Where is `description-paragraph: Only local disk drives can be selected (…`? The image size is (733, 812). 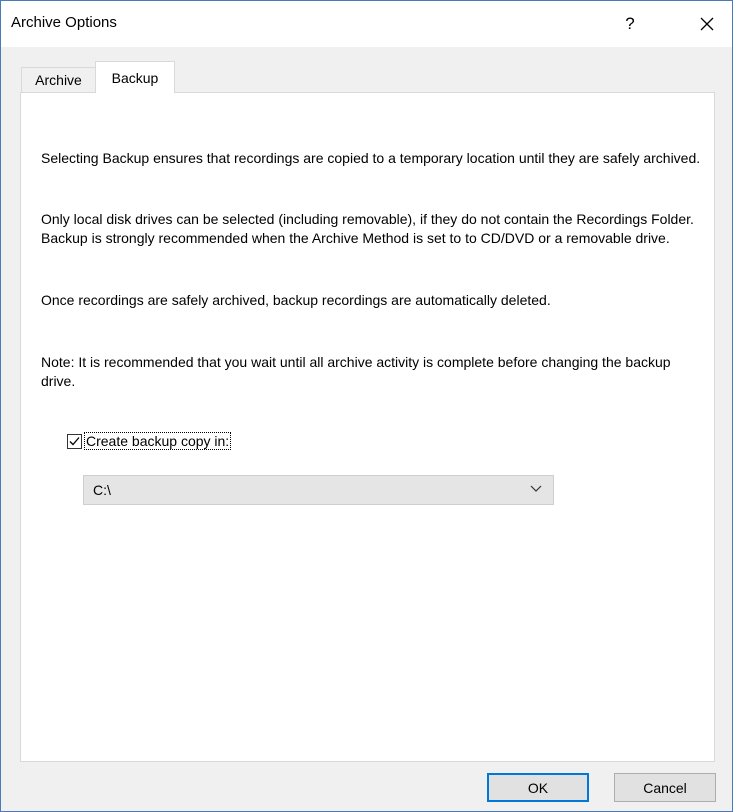
description-paragraph: Only local disk drives can be selected (… is located at coordinates (367, 228).